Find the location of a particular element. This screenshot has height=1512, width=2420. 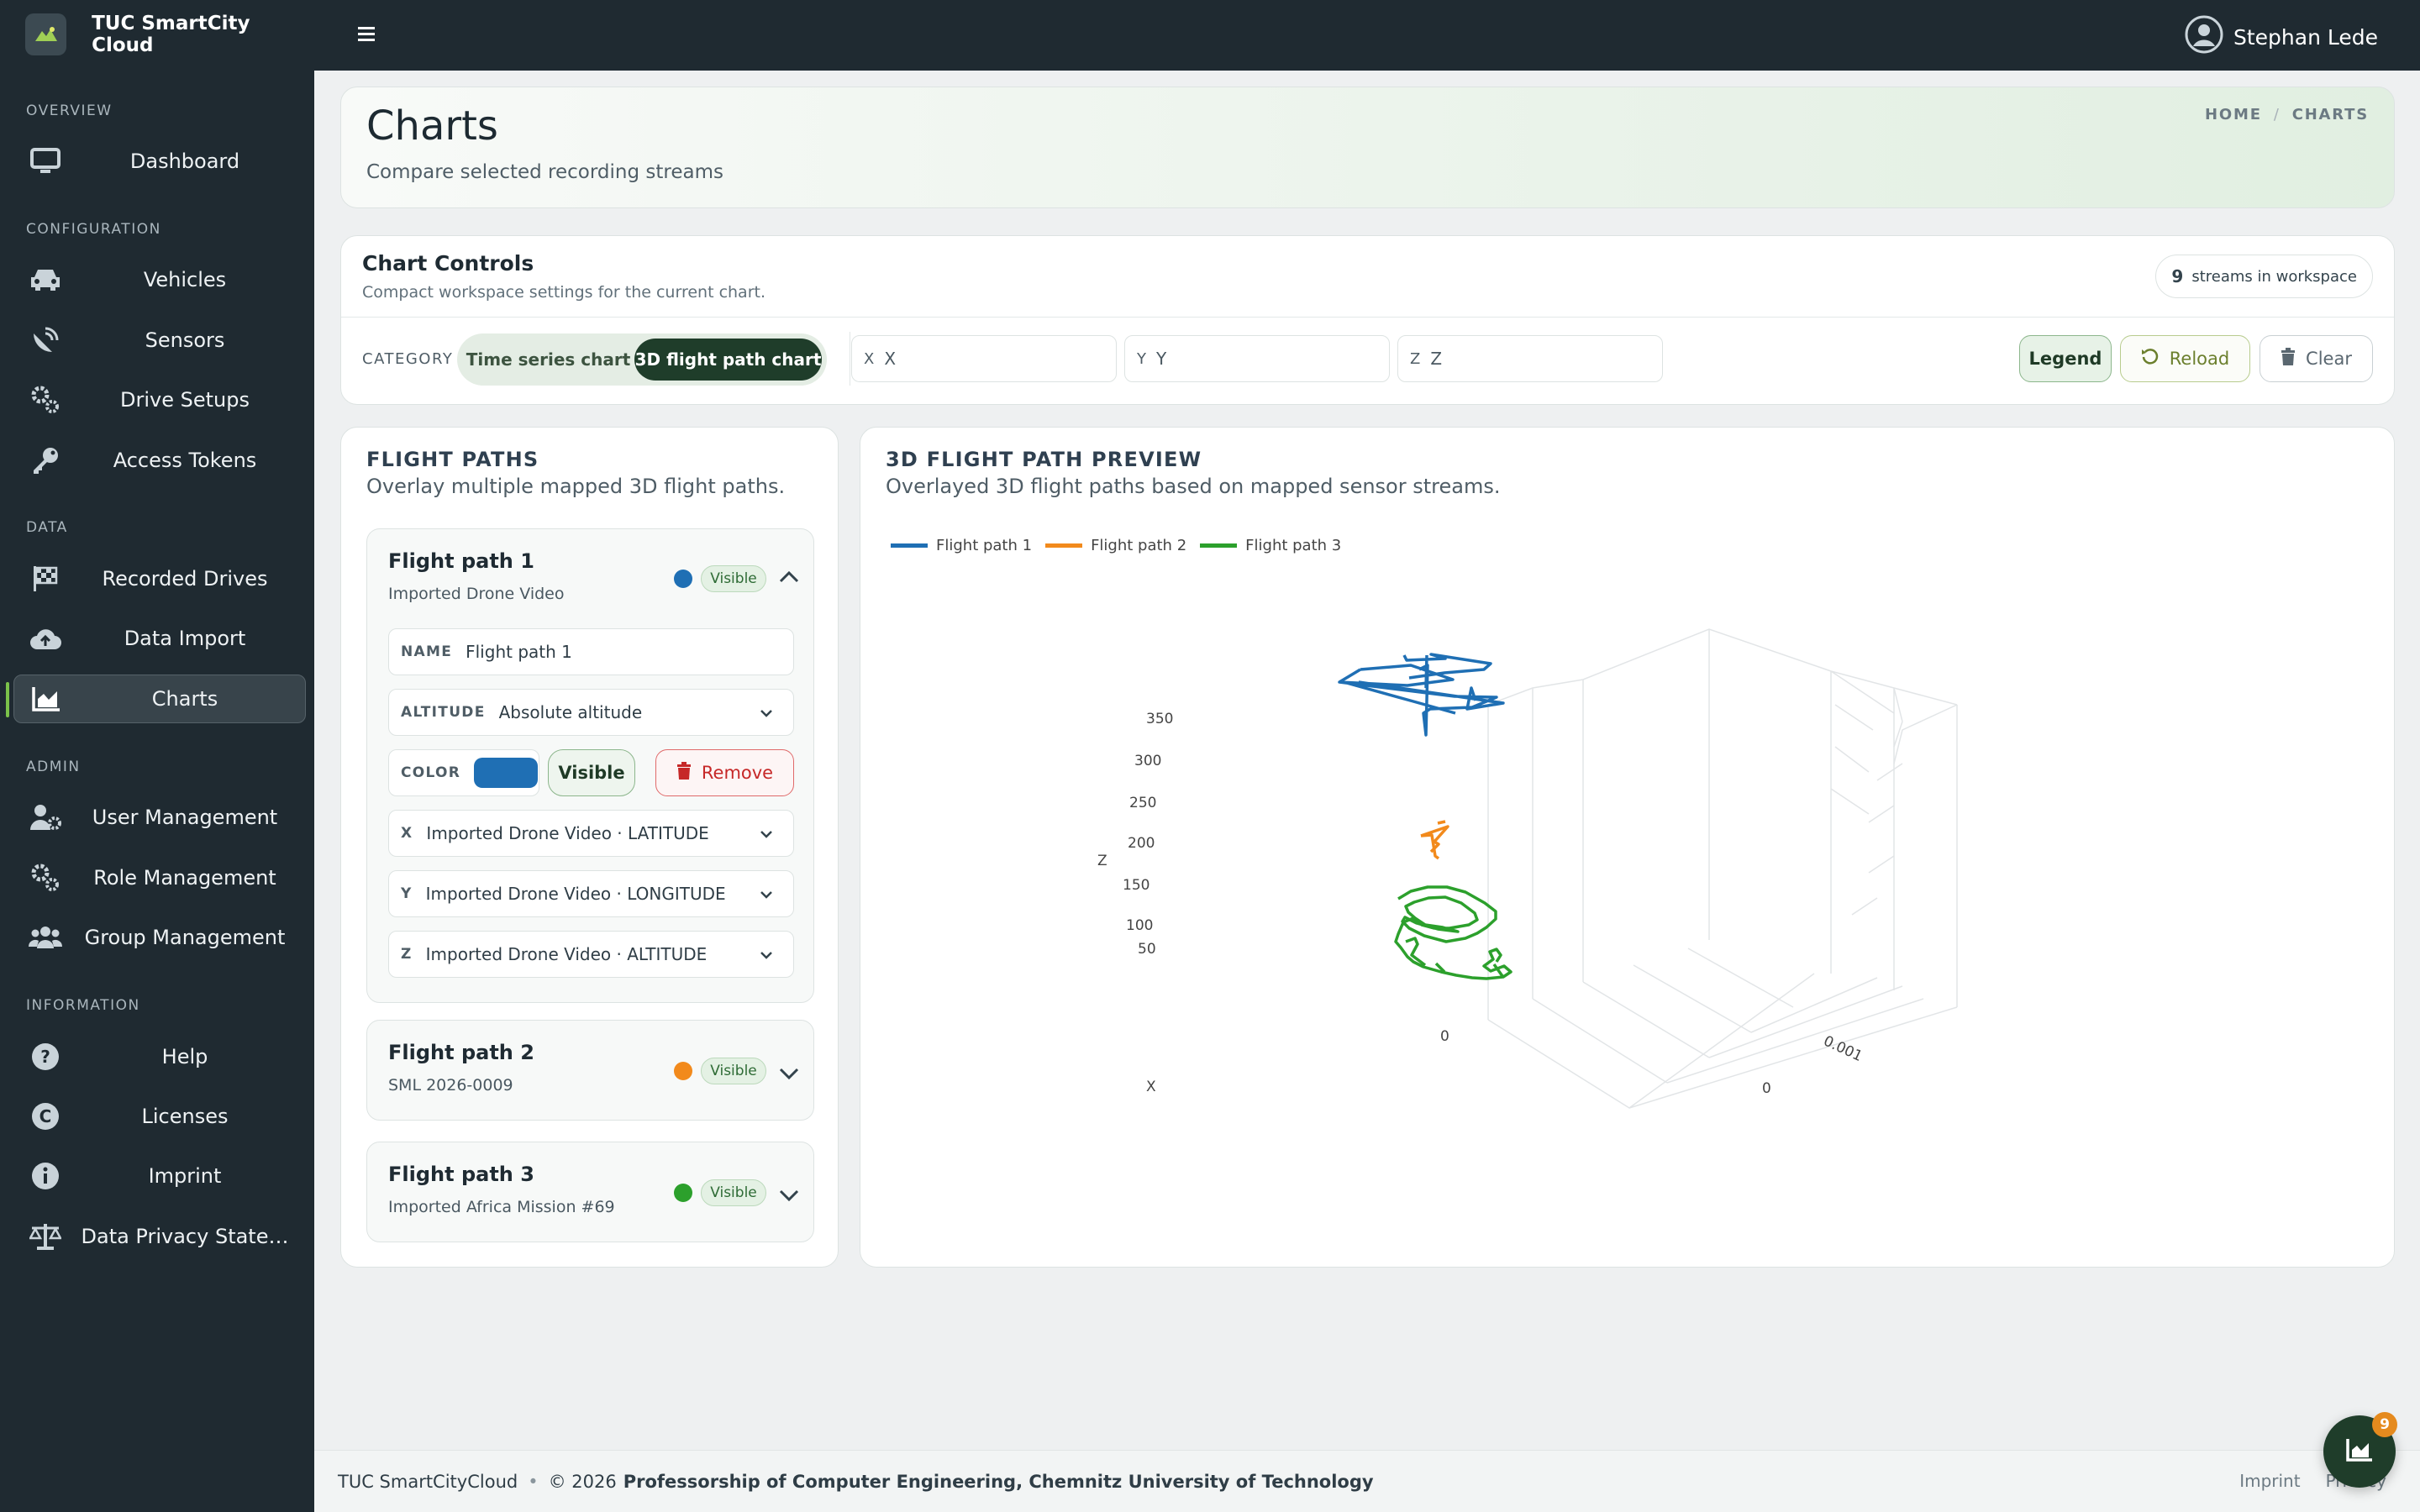

sidebar-item-label: Data Import is located at coordinates (185, 638).